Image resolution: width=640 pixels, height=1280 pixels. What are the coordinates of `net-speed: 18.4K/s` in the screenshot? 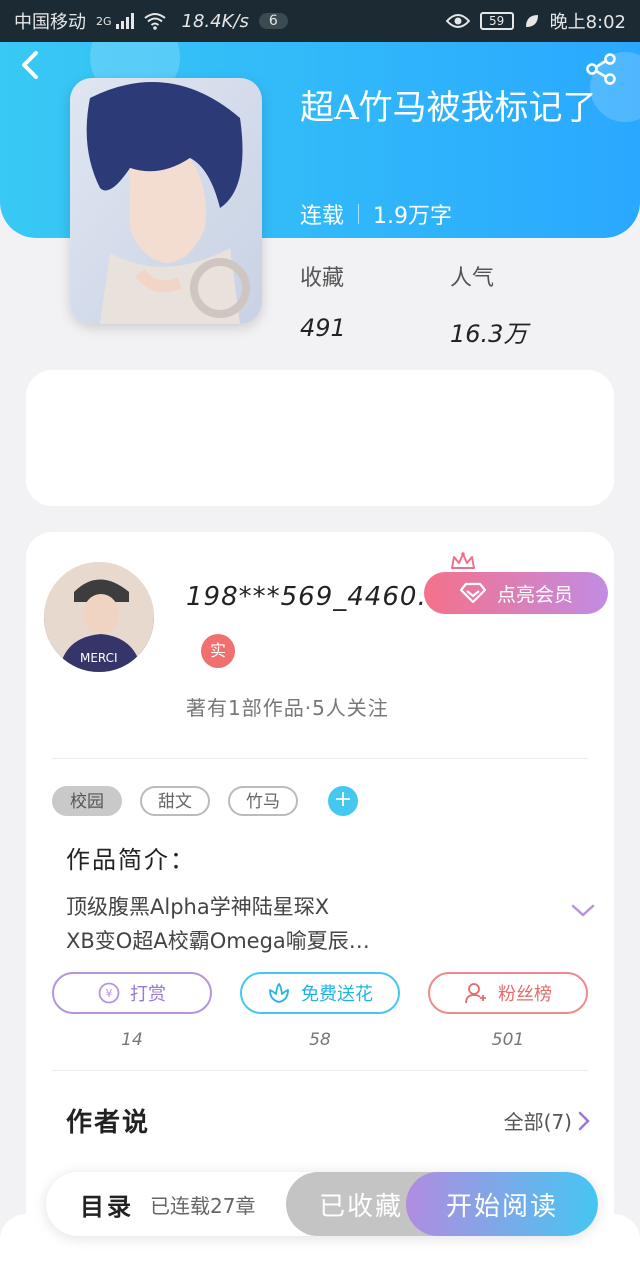 It's located at (215, 21).